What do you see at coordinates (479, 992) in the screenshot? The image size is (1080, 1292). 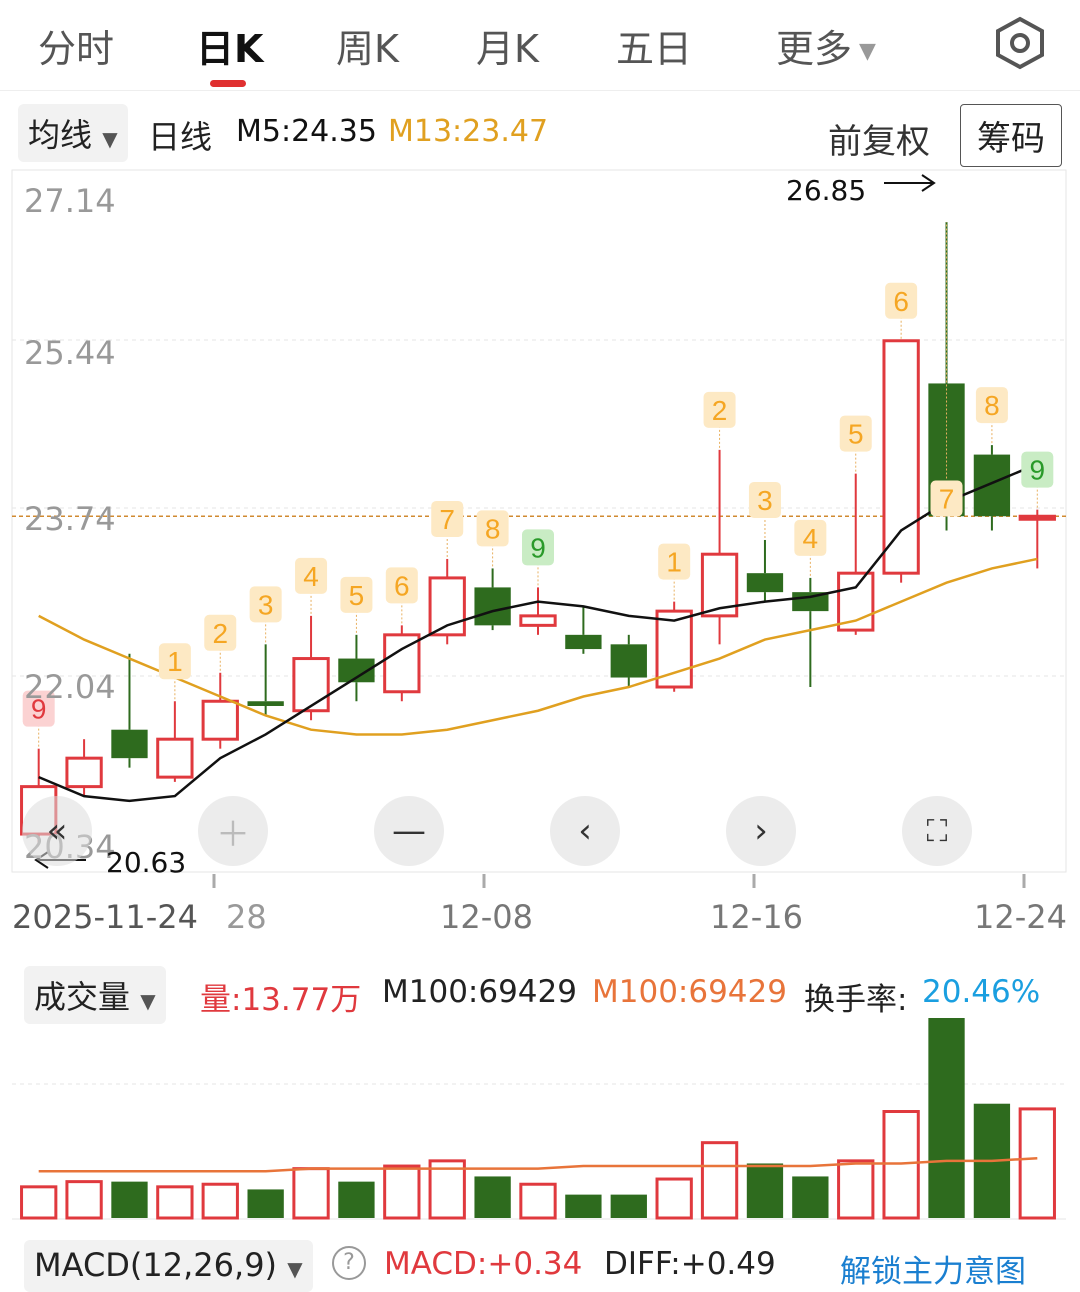 I see `volume-ma-a: M100:69429` at bounding box center [479, 992].